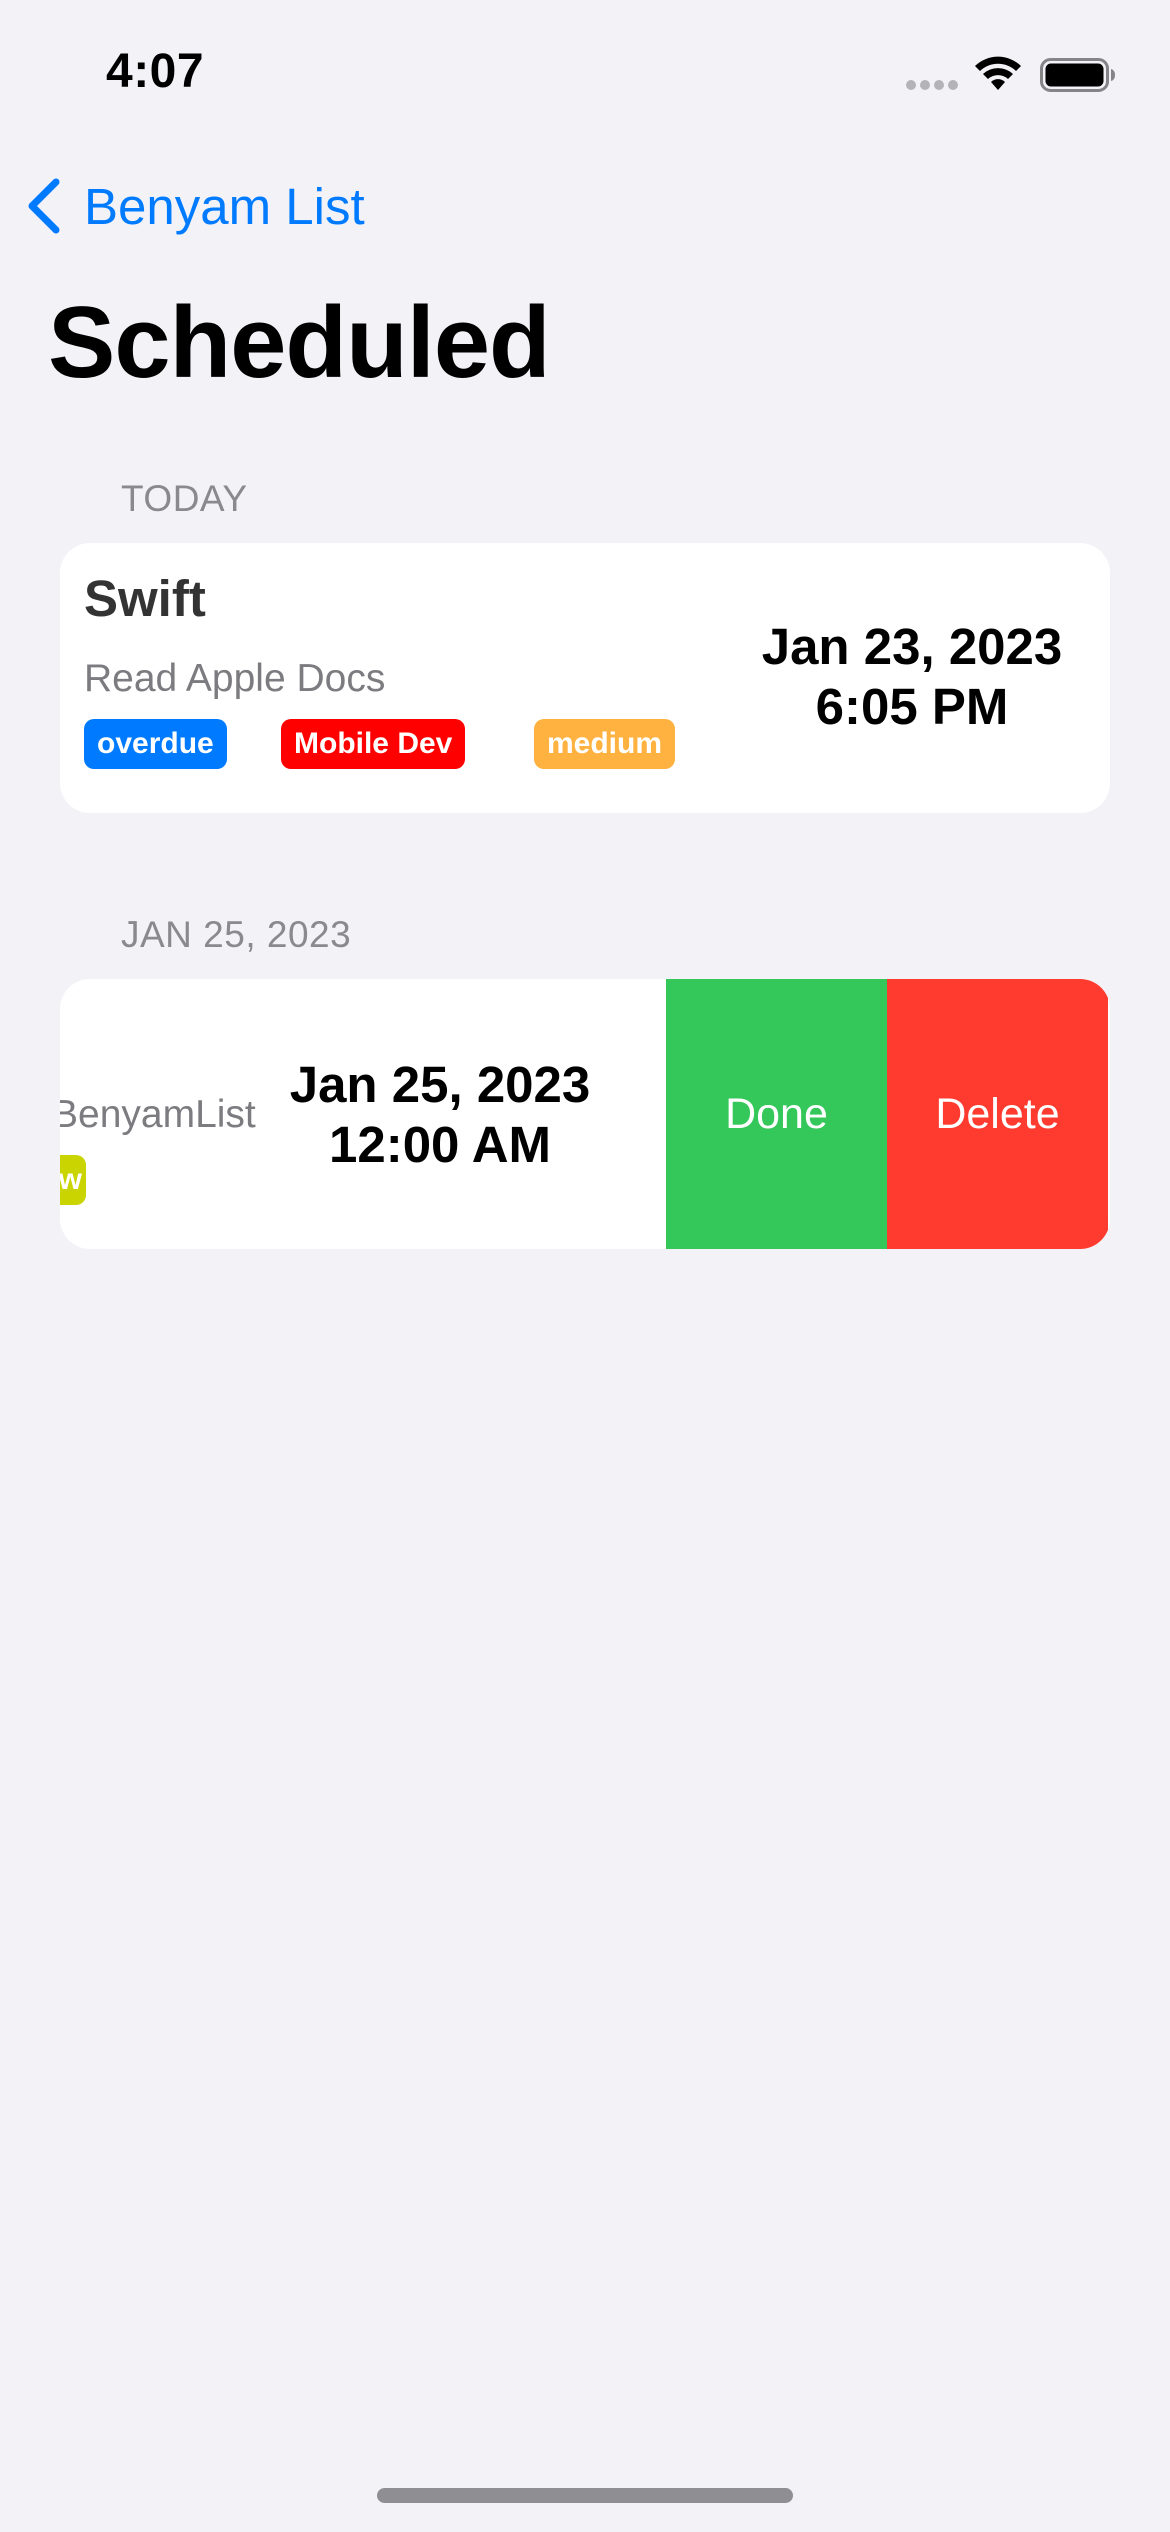 This screenshot has width=1170, height=2532. What do you see at coordinates (605, 744) in the screenshot?
I see `priority-badge: medium` at bounding box center [605, 744].